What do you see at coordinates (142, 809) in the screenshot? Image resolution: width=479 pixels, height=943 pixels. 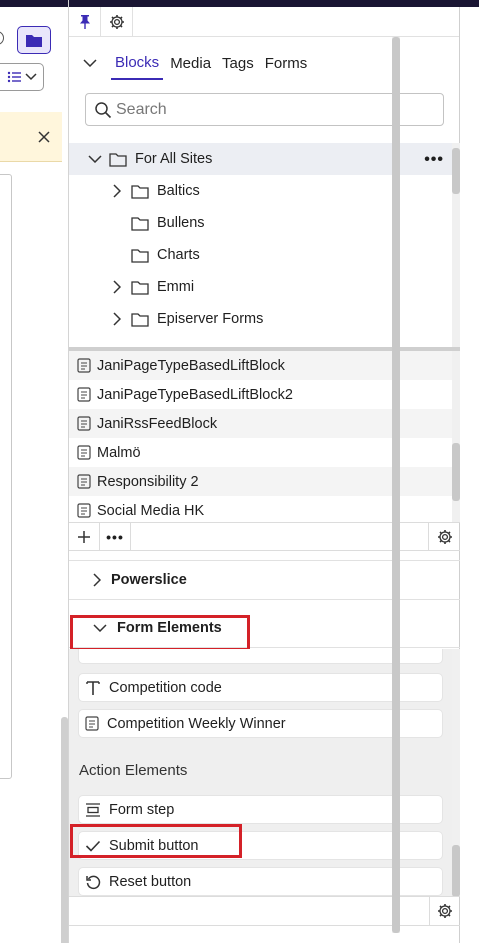 I see `form-element-label: Form step` at bounding box center [142, 809].